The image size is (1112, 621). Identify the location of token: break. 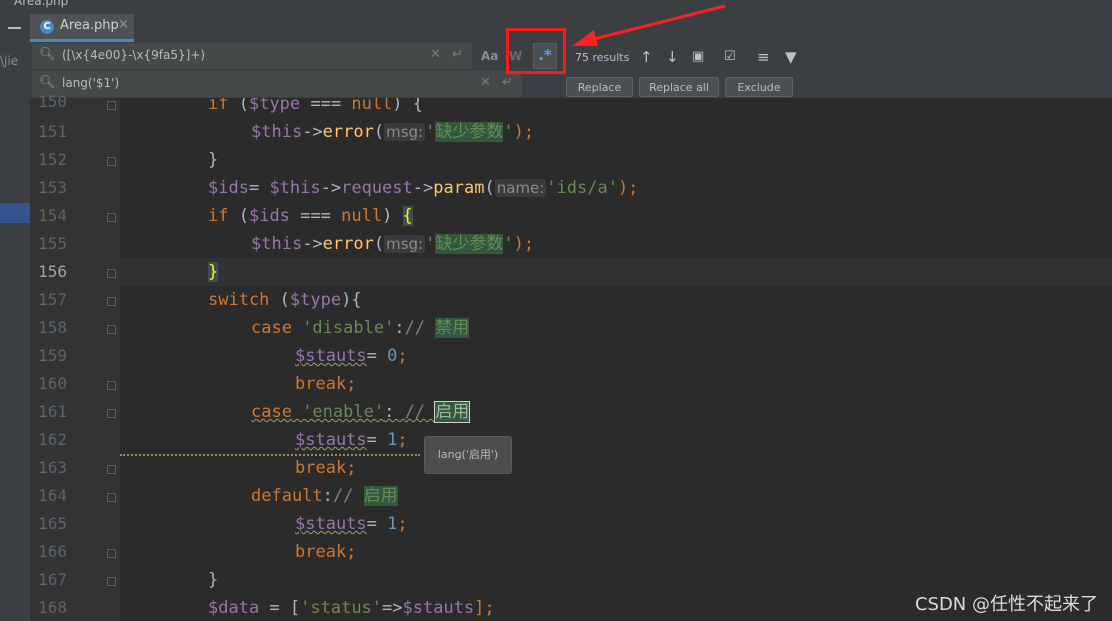
(321, 468).